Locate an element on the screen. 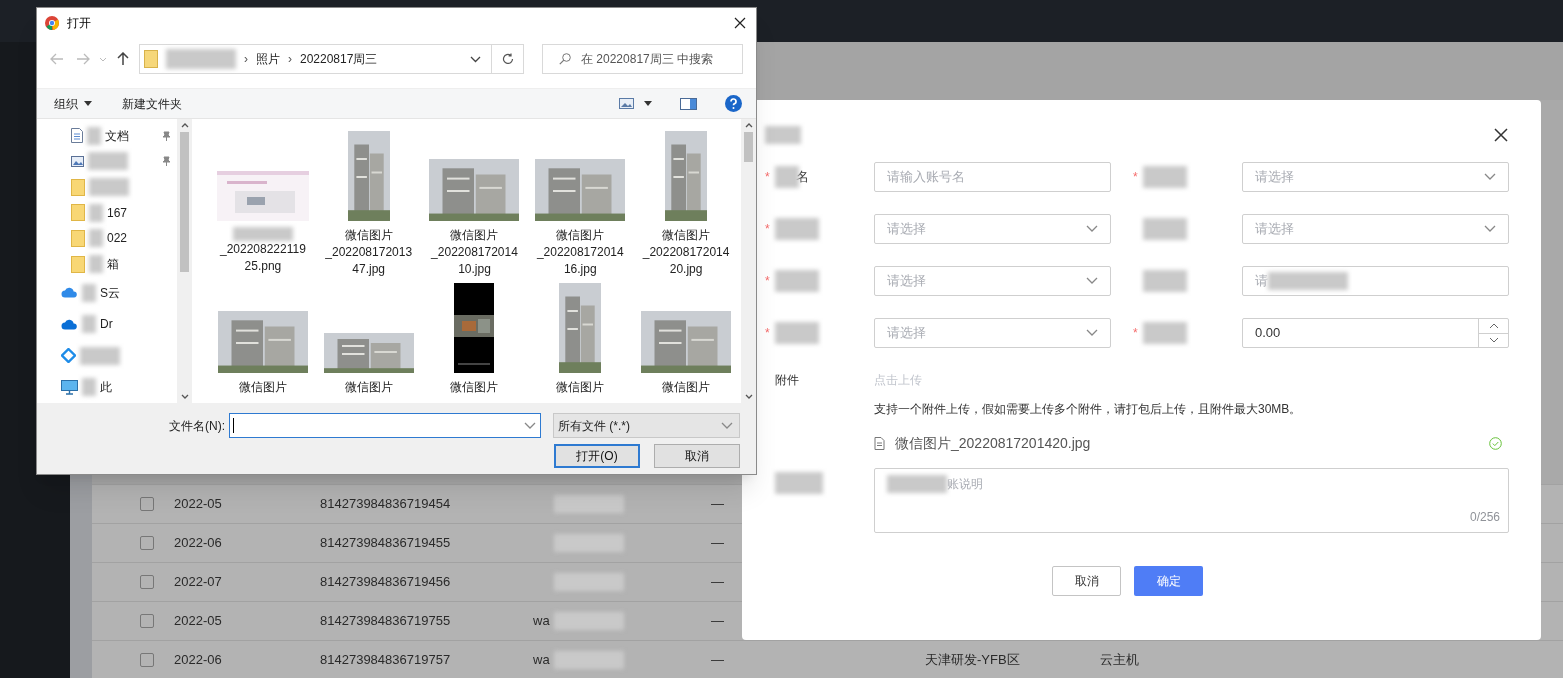 Image resolution: width=1563 pixels, height=678 pixels. filename-input is located at coordinates (385, 425).